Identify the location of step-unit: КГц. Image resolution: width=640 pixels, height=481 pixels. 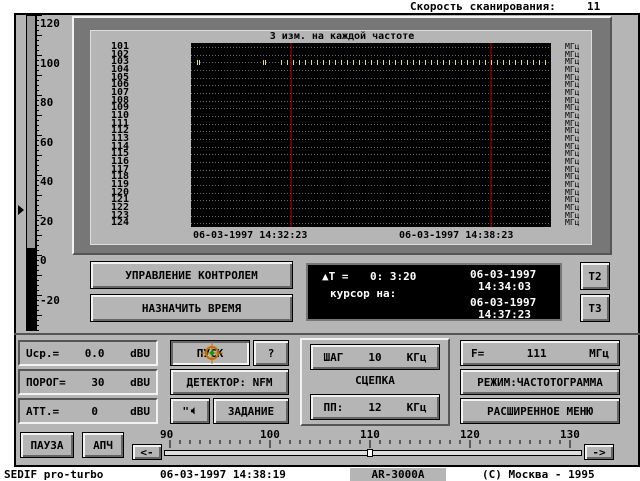
(416, 357).